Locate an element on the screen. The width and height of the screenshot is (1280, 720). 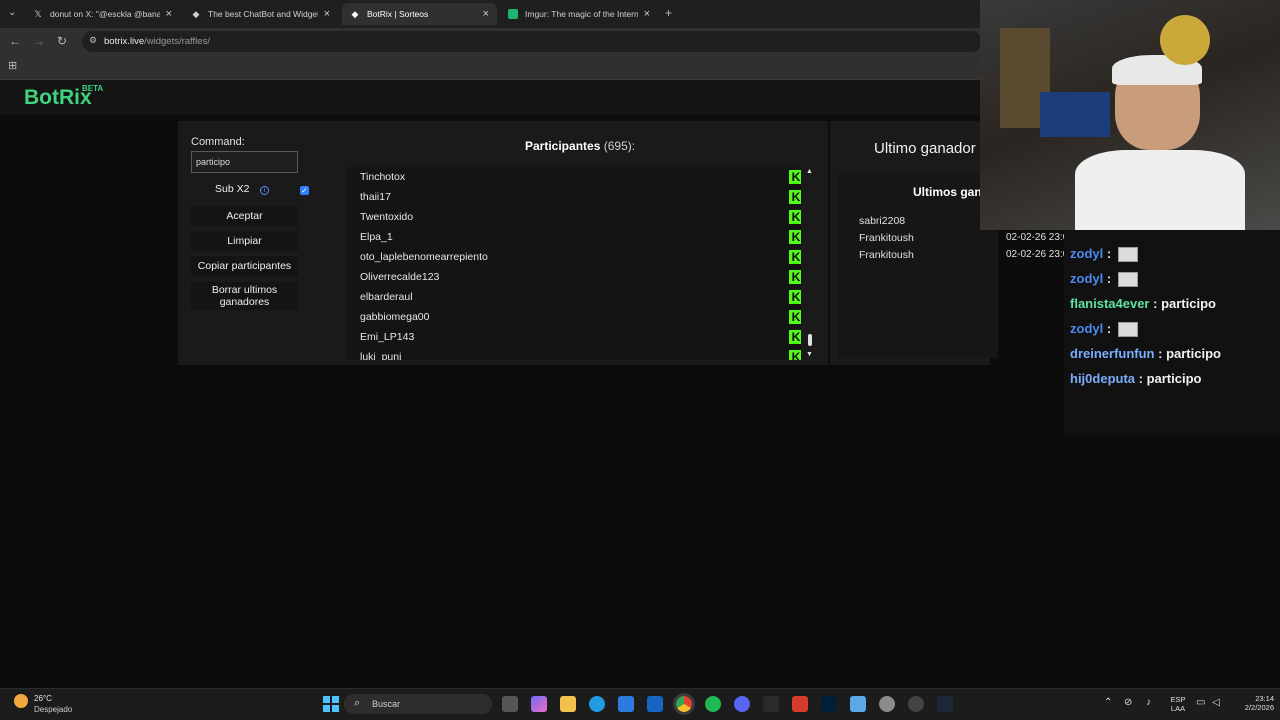
winners-list-panel is located at coordinates (918, 265).